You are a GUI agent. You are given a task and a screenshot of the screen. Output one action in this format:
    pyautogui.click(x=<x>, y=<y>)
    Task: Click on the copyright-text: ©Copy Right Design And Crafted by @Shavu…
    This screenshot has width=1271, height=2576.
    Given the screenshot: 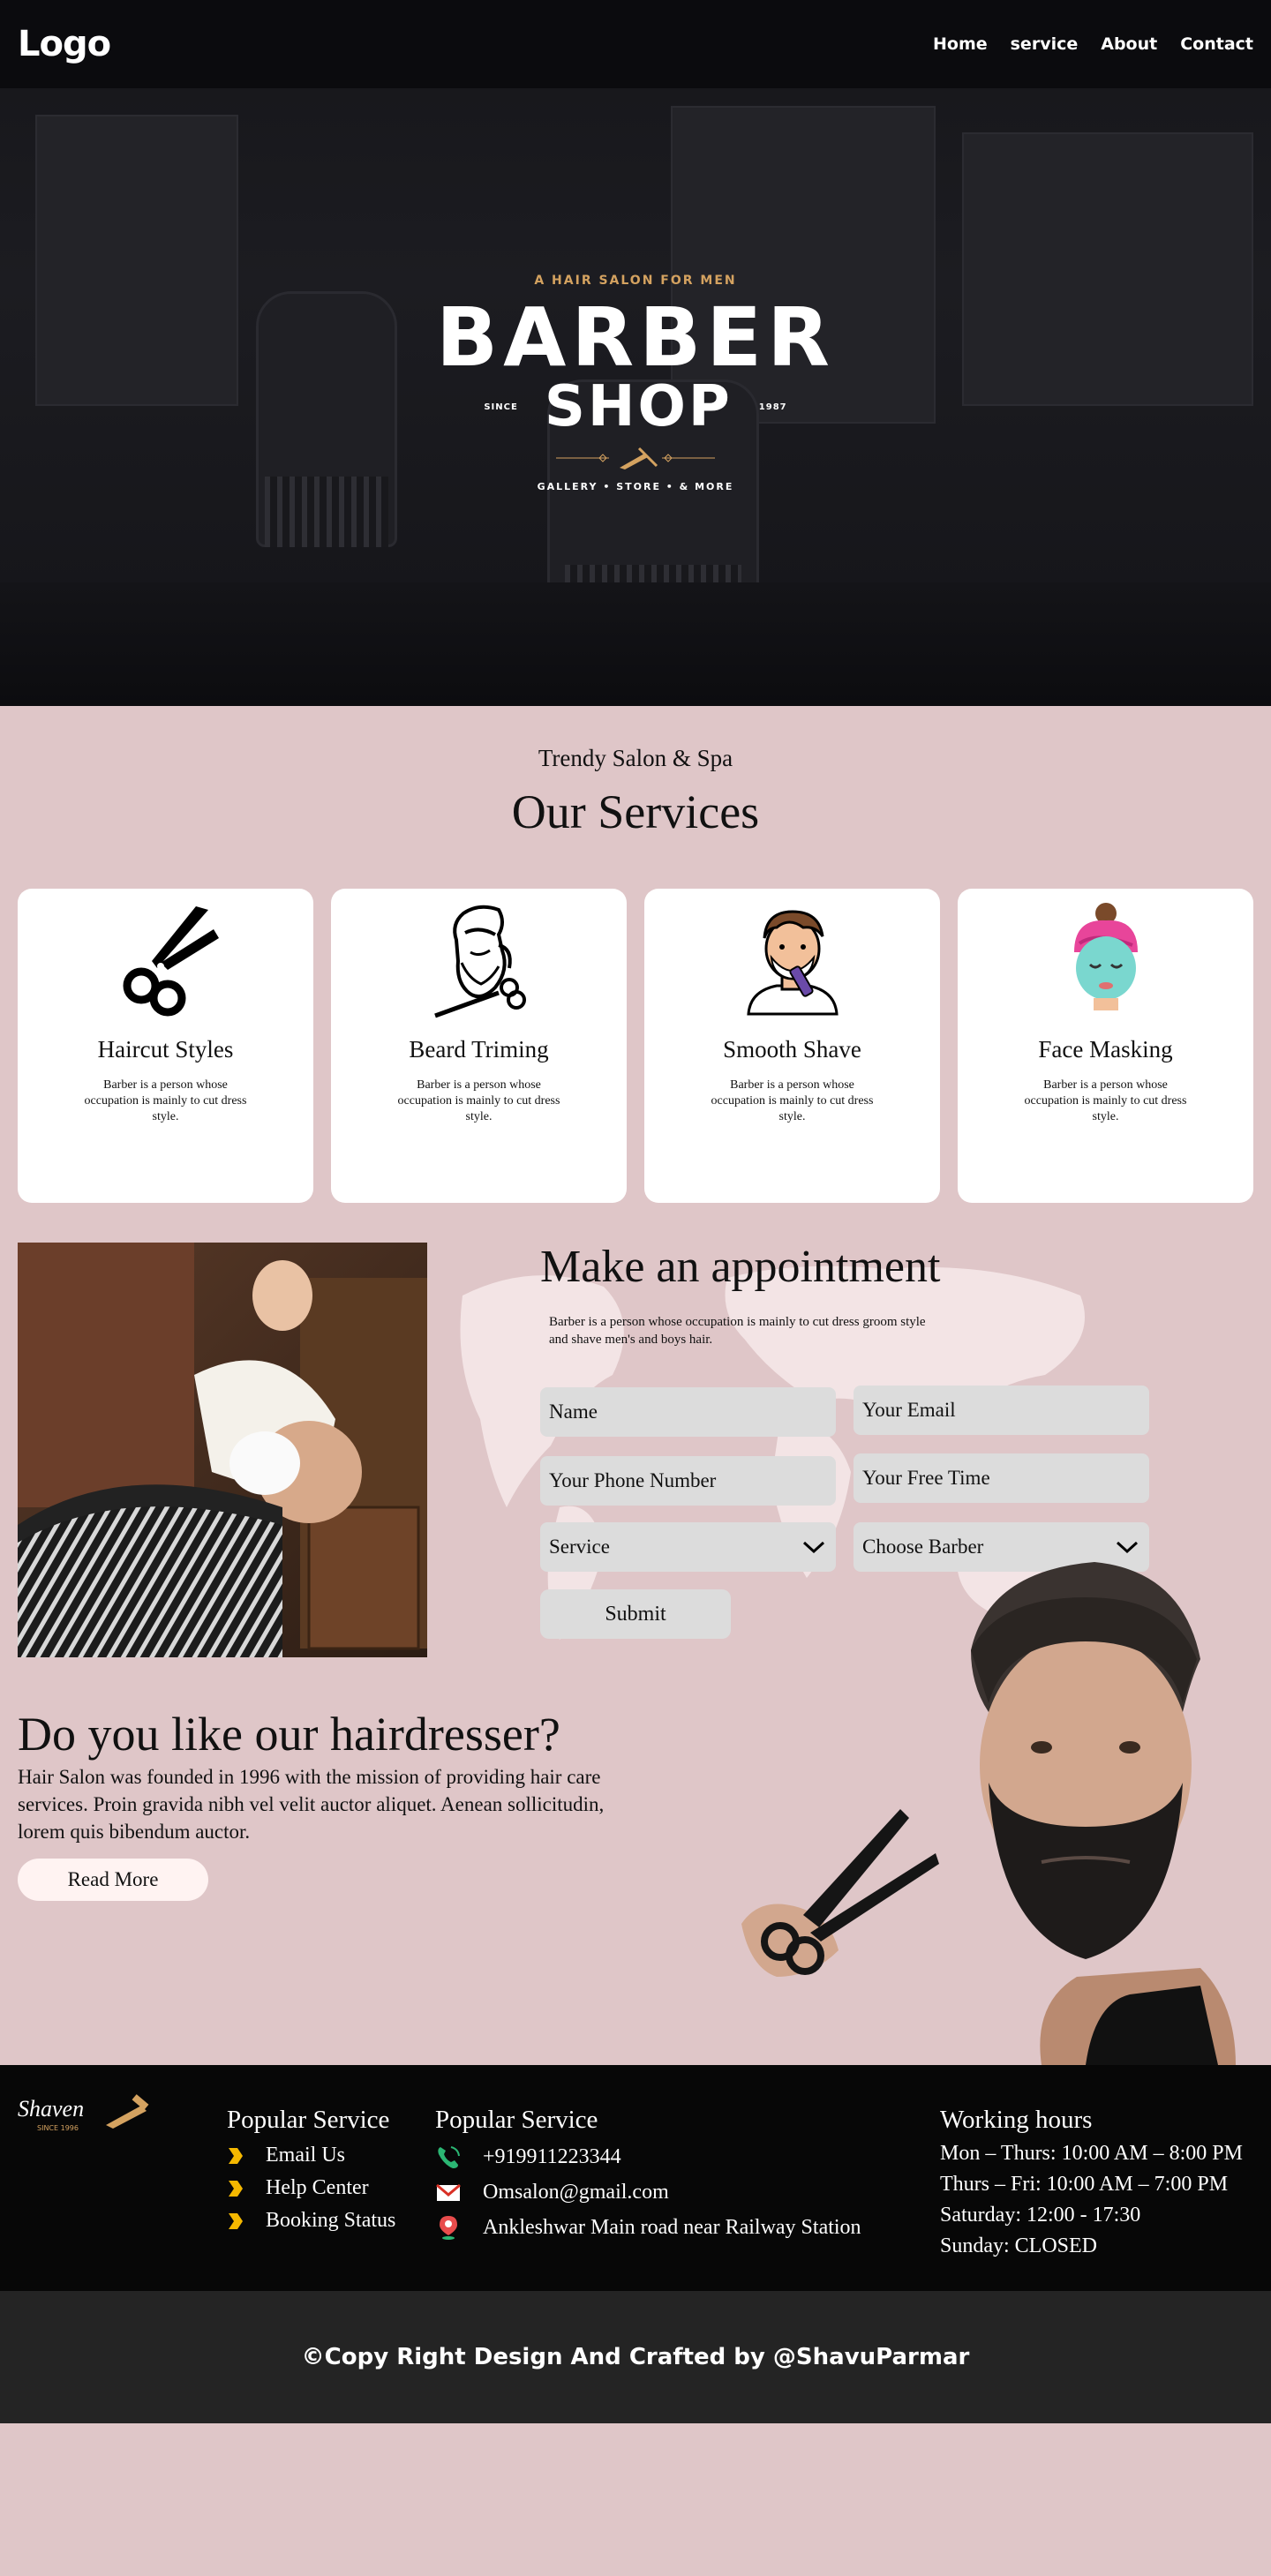 What is the action you would take?
    pyautogui.click(x=635, y=2357)
    